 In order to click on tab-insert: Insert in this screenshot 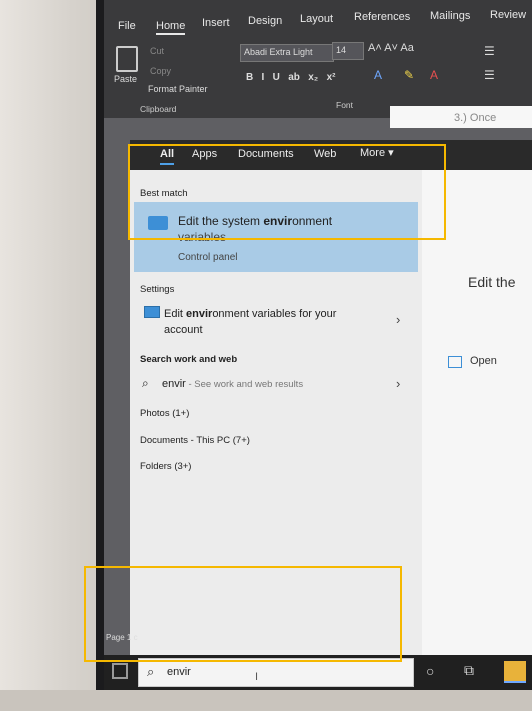, I will do `click(216, 23)`.